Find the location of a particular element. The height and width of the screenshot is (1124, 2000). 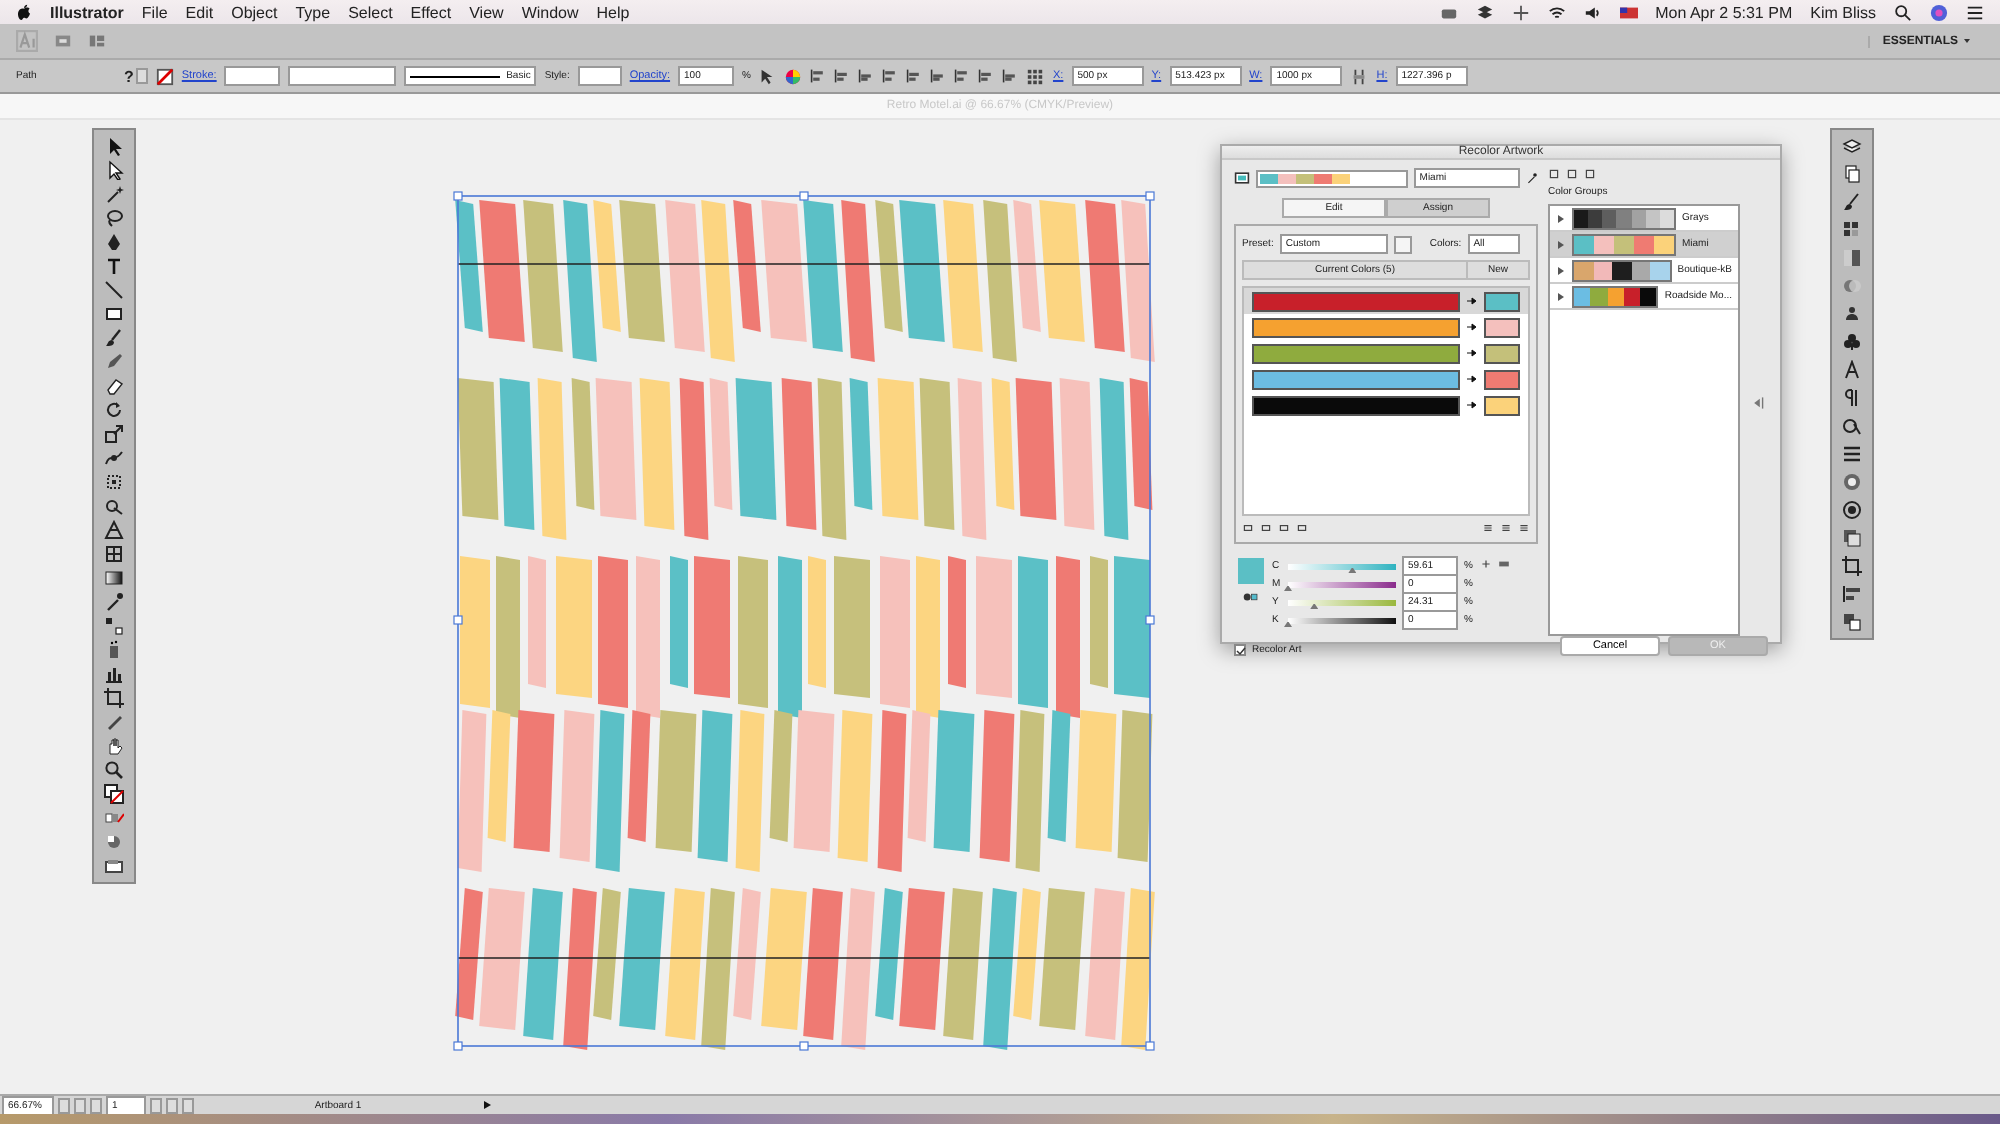

scale-icon is located at coordinates (114, 434).